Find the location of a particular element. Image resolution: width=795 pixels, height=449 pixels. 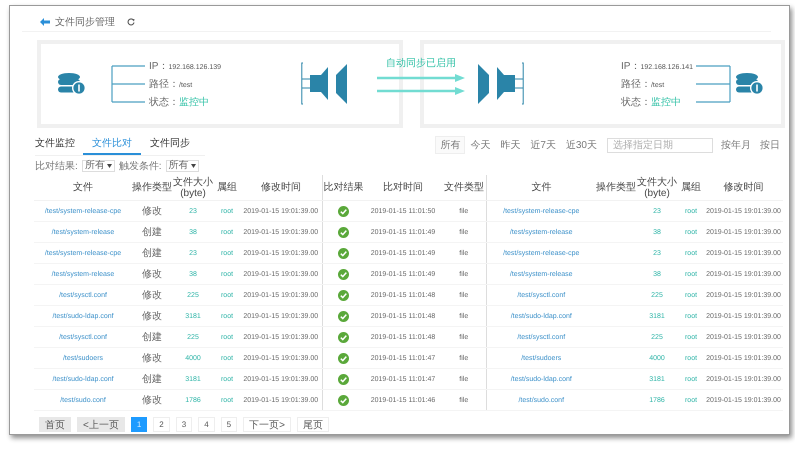

date-field: 选择指定日期 is located at coordinates (660, 145).